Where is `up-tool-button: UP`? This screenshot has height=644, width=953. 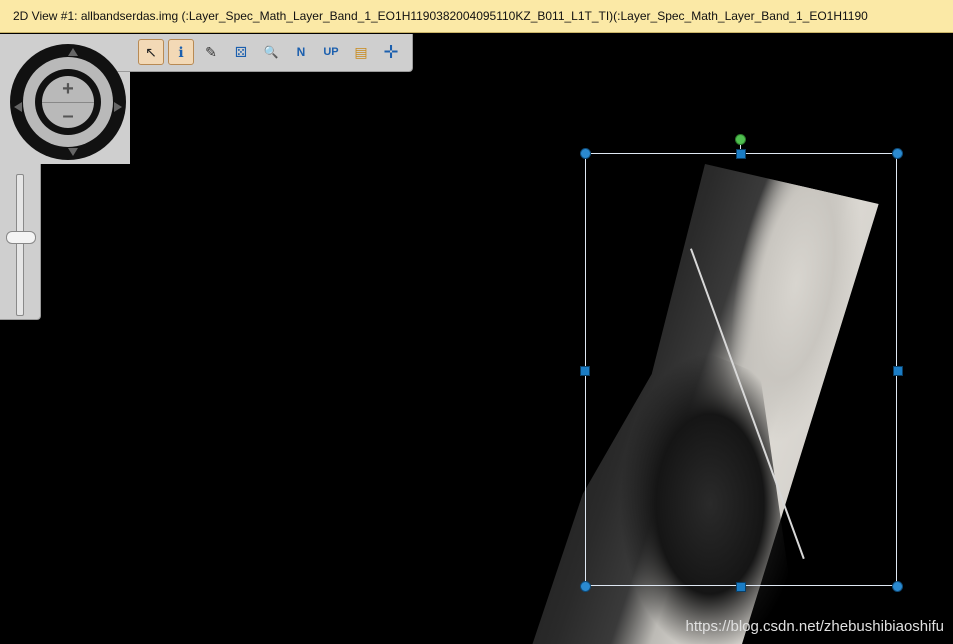 up-tool-button: UP is located at coordinates (331, 52).